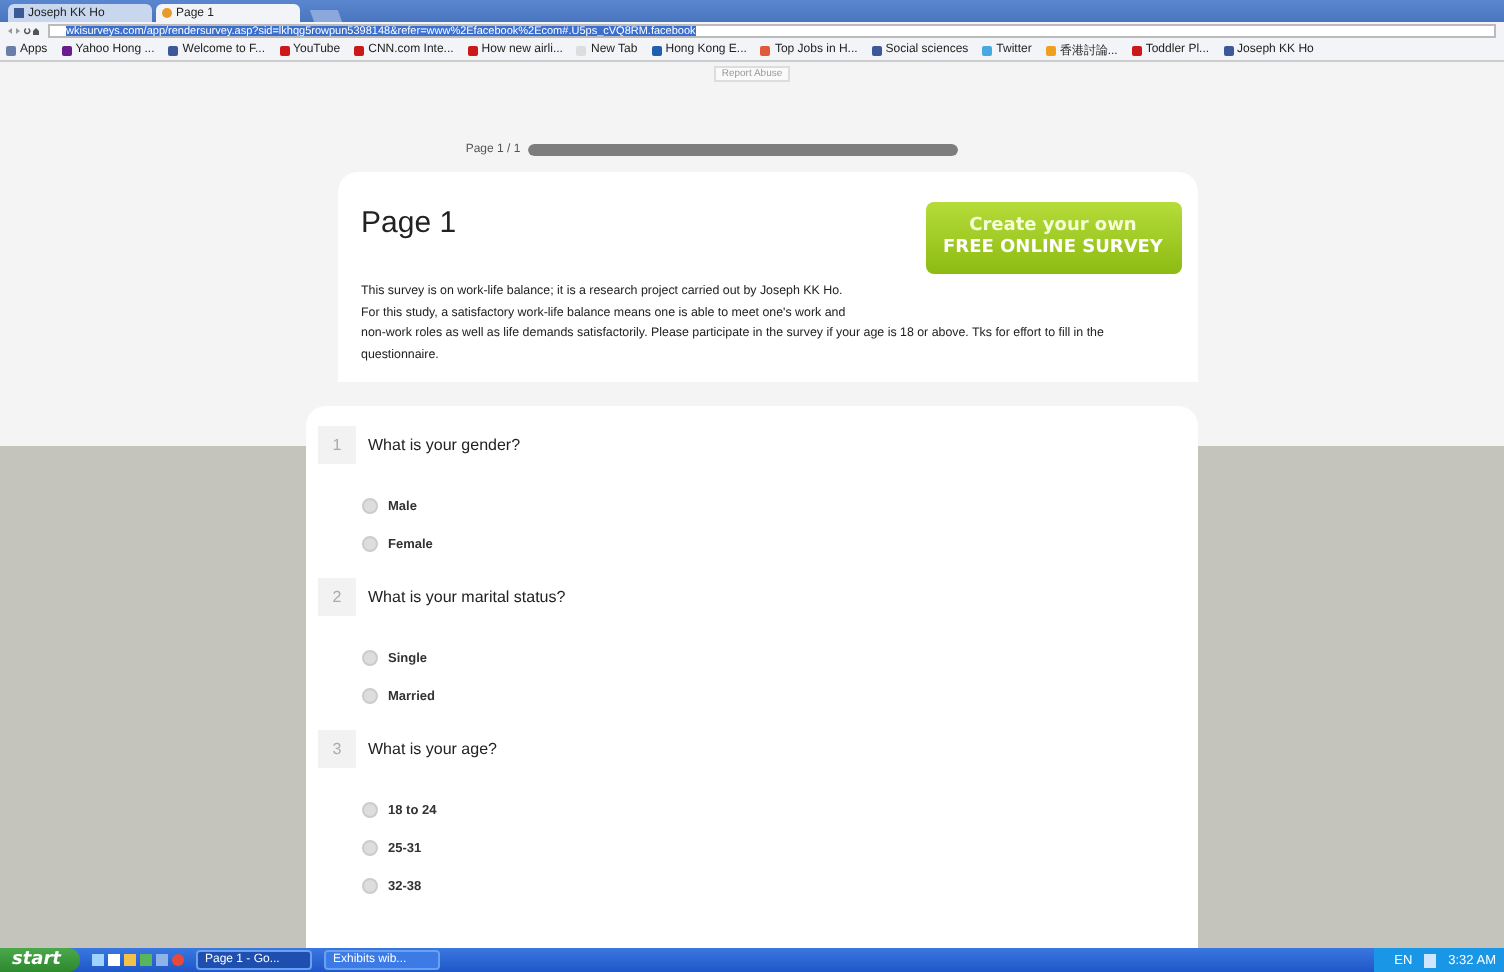 Image resolution: width=1504 pixels, height=972 pixels. I want to click on question-number: 3, so click(337, 749).